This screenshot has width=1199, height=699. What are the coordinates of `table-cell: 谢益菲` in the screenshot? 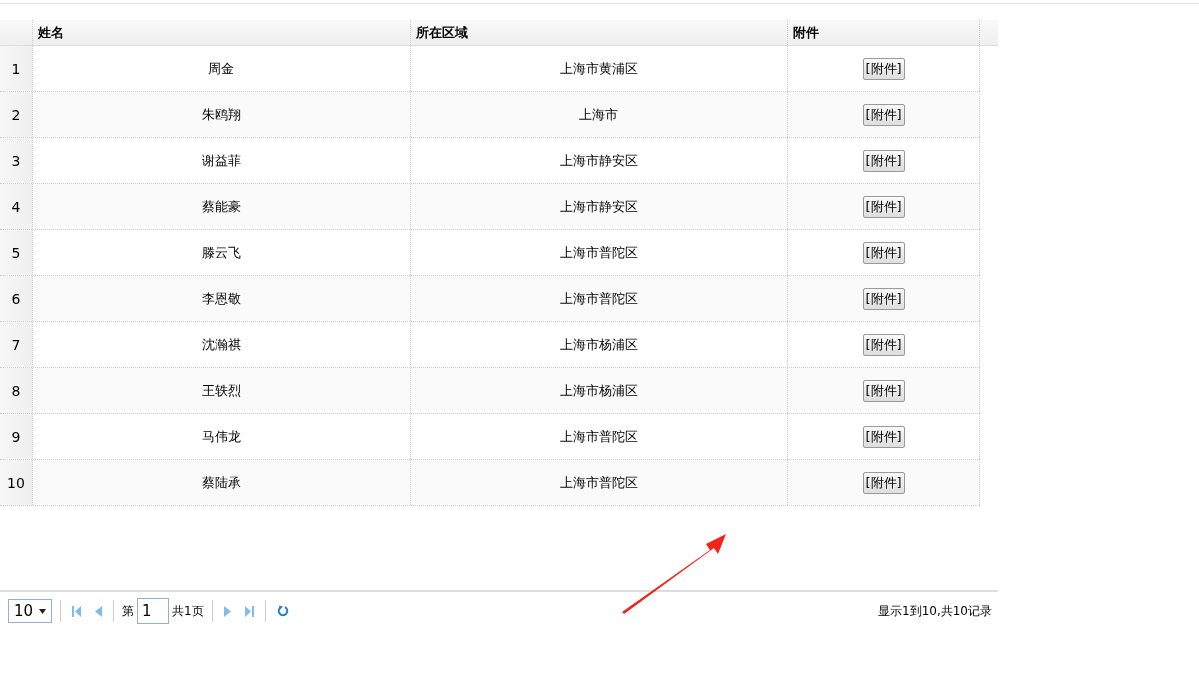 It's located at (221, 160).